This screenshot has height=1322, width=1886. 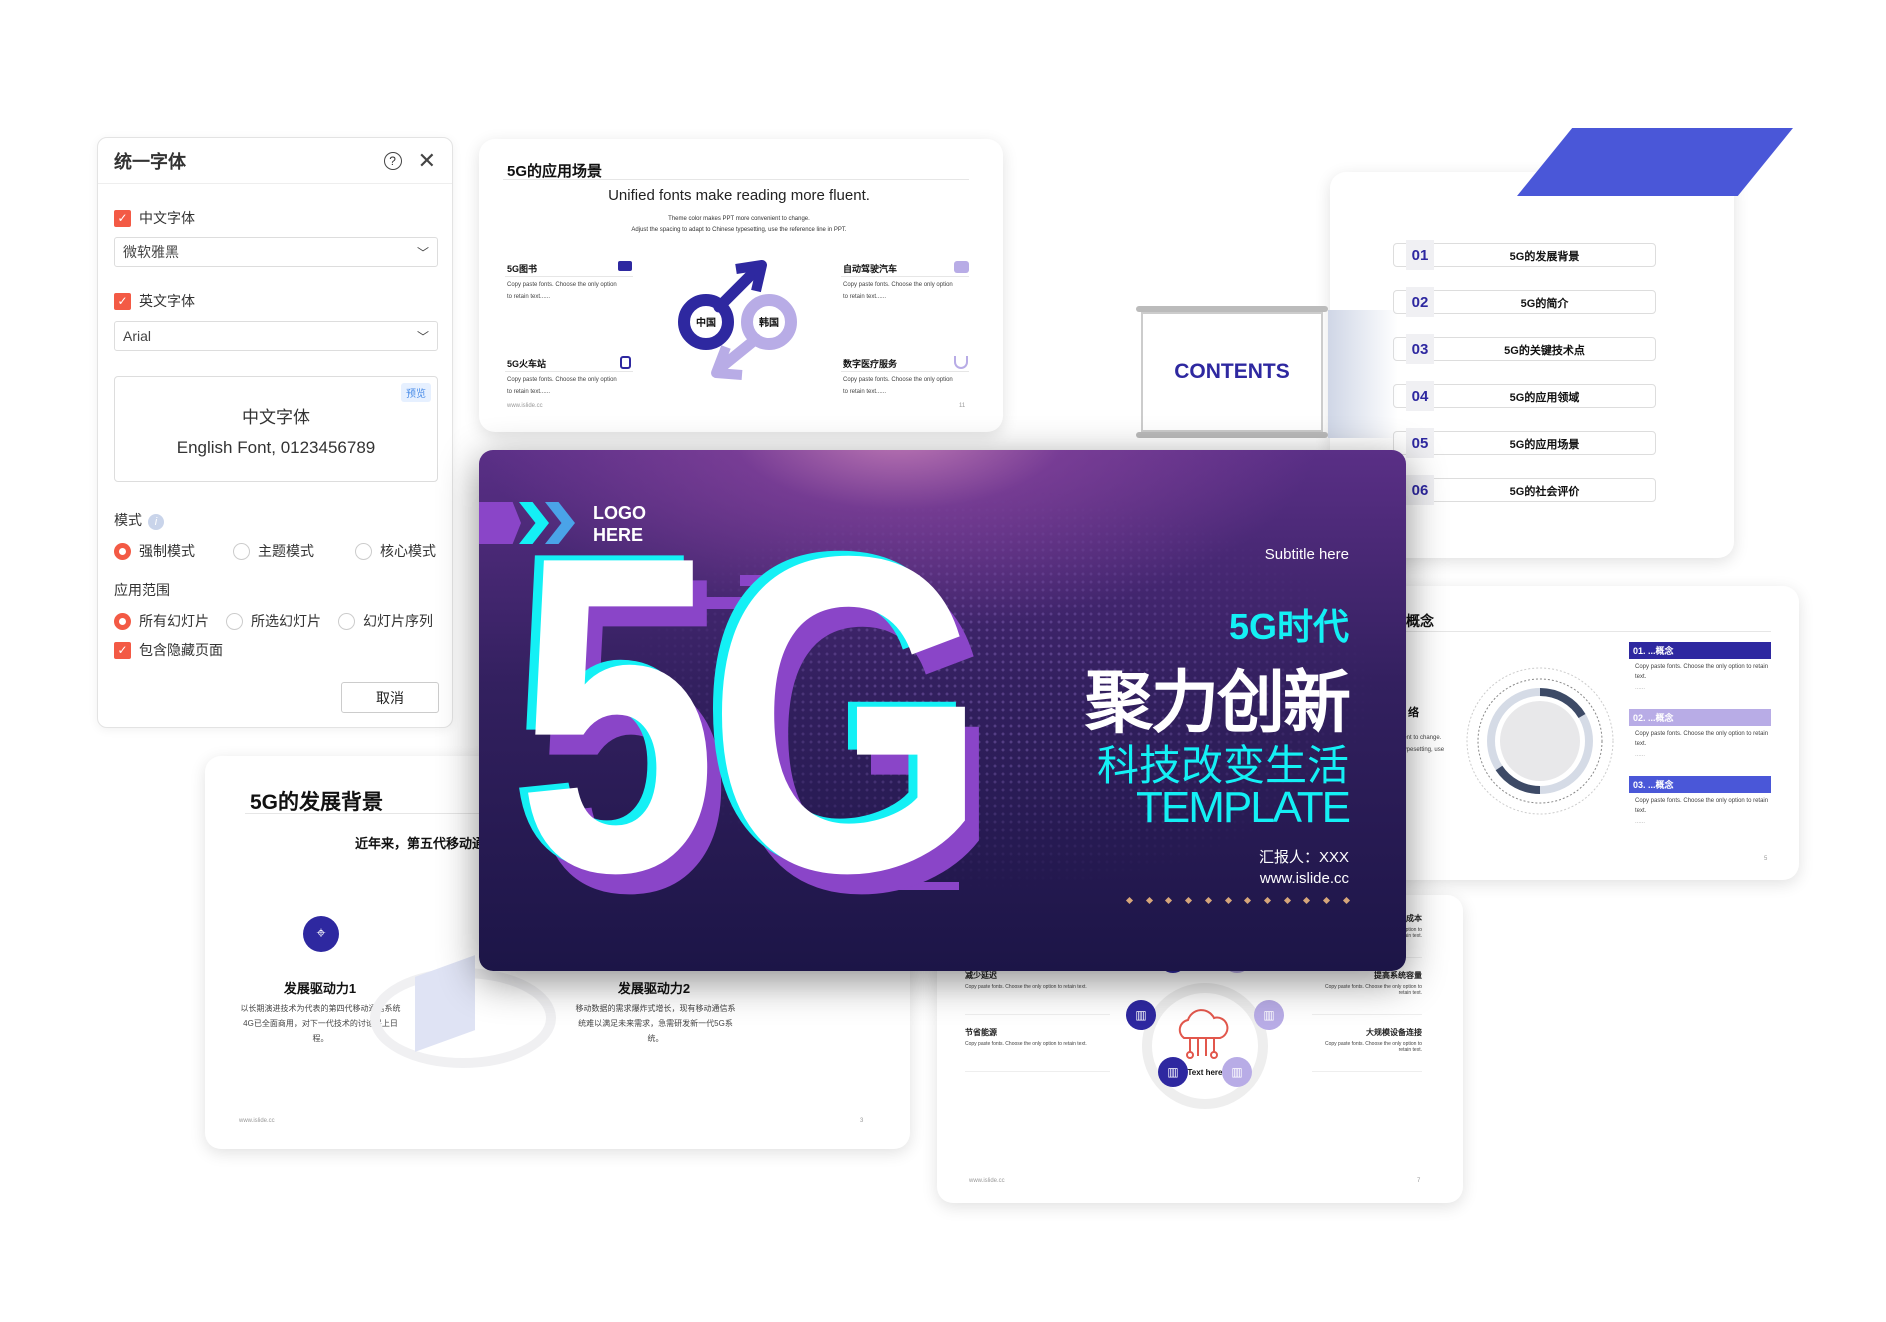 I want to click on contents-item: 06 5G的社会评价, so click(x=1524, y=490).